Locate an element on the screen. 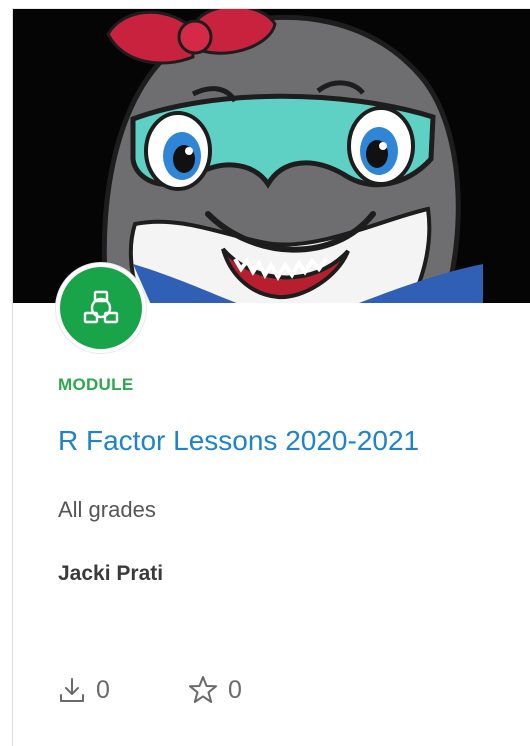  module-badge-circle is located at coordinates (101, 308).